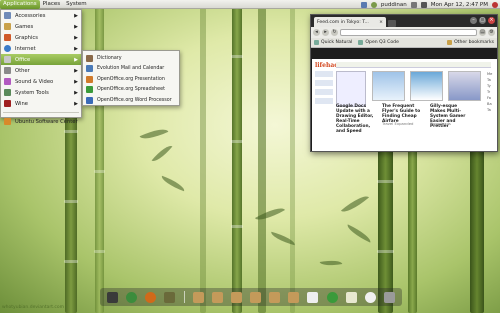 The width and height of the screenshot is (500, 313). I want to click on power-icon, so click(495, 4).